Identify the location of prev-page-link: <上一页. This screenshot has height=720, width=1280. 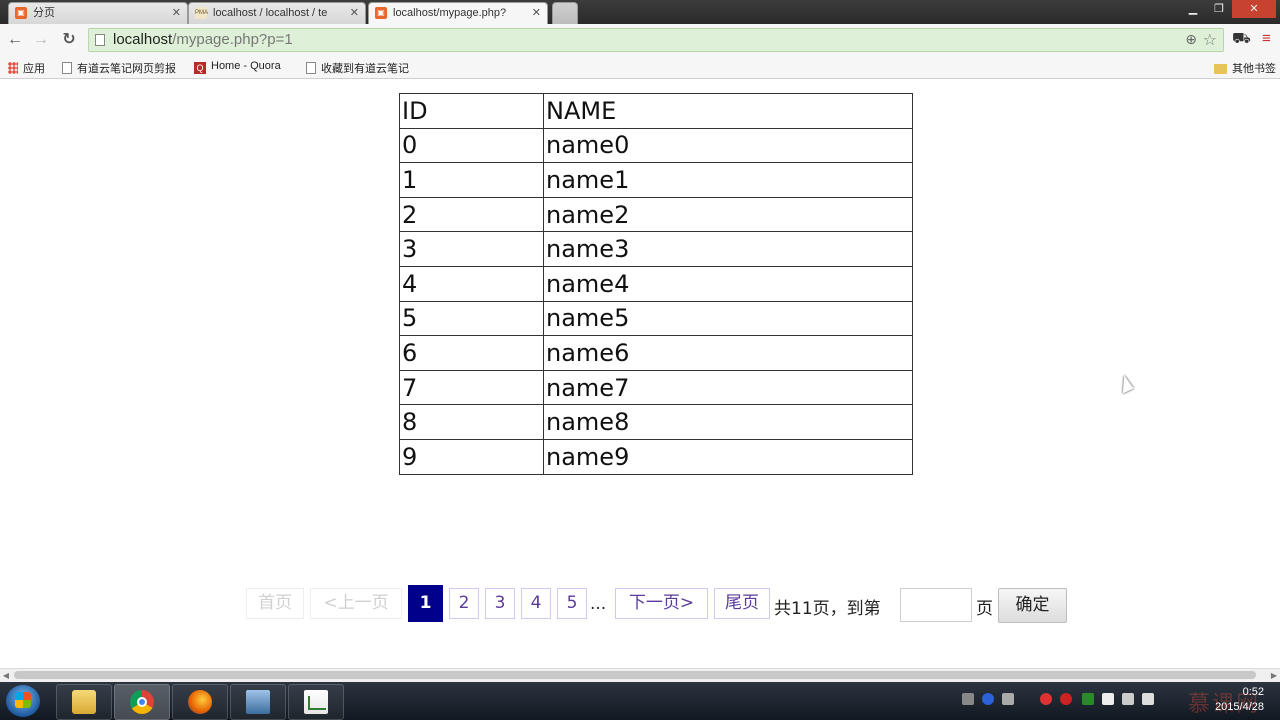
(356, 603).